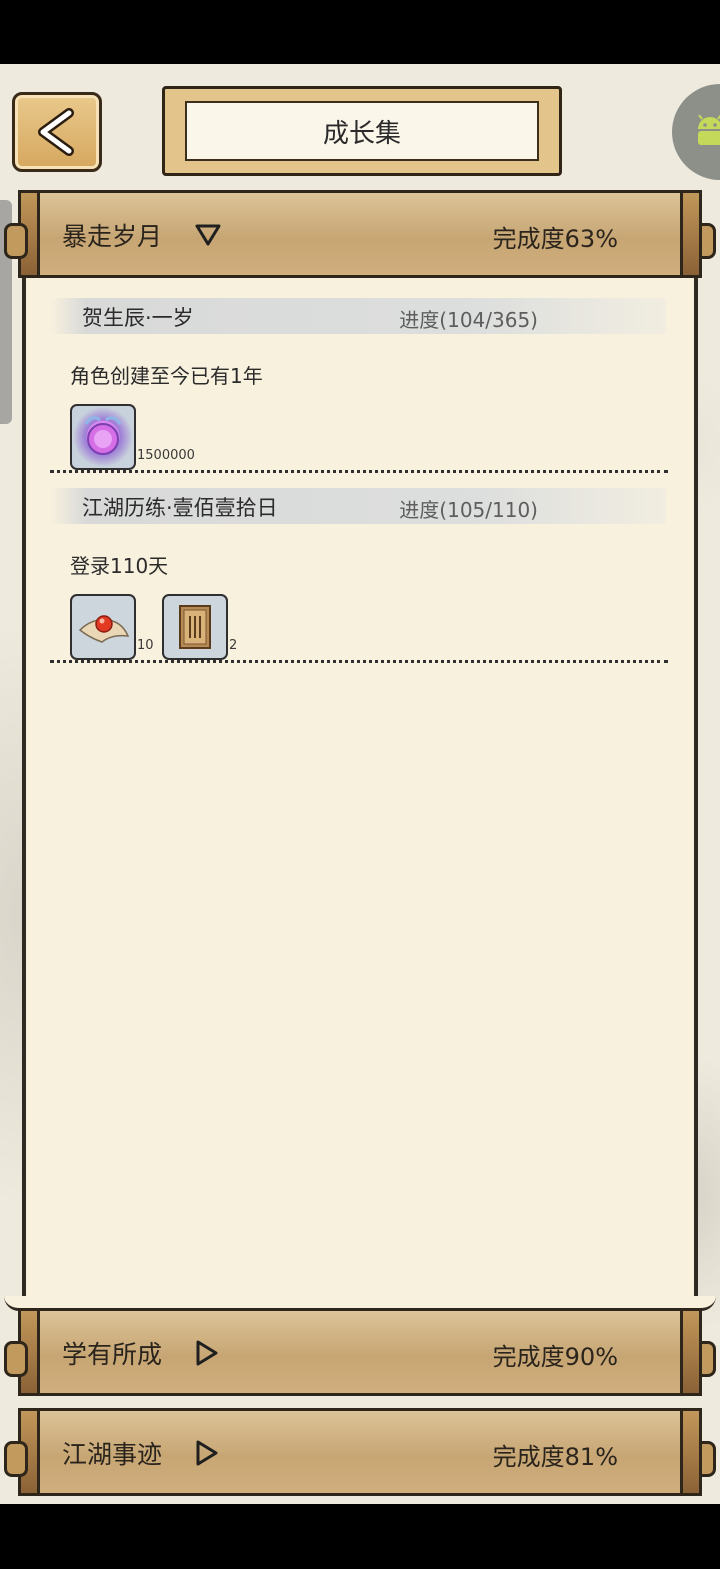 The image size is (720, 1569). What do you see at coordinates (555, 239) in the screenshot?
I see `category-completion: 完成度63%` at bounding box center [555, 239].